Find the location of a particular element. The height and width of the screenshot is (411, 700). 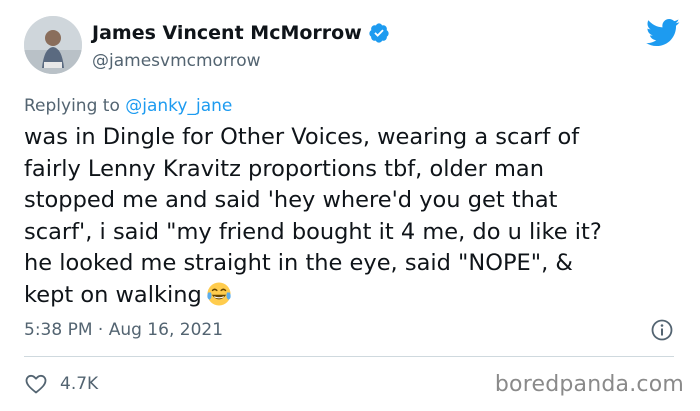

replying-to-prefix: Replying to is located at coordinates (75, 106).